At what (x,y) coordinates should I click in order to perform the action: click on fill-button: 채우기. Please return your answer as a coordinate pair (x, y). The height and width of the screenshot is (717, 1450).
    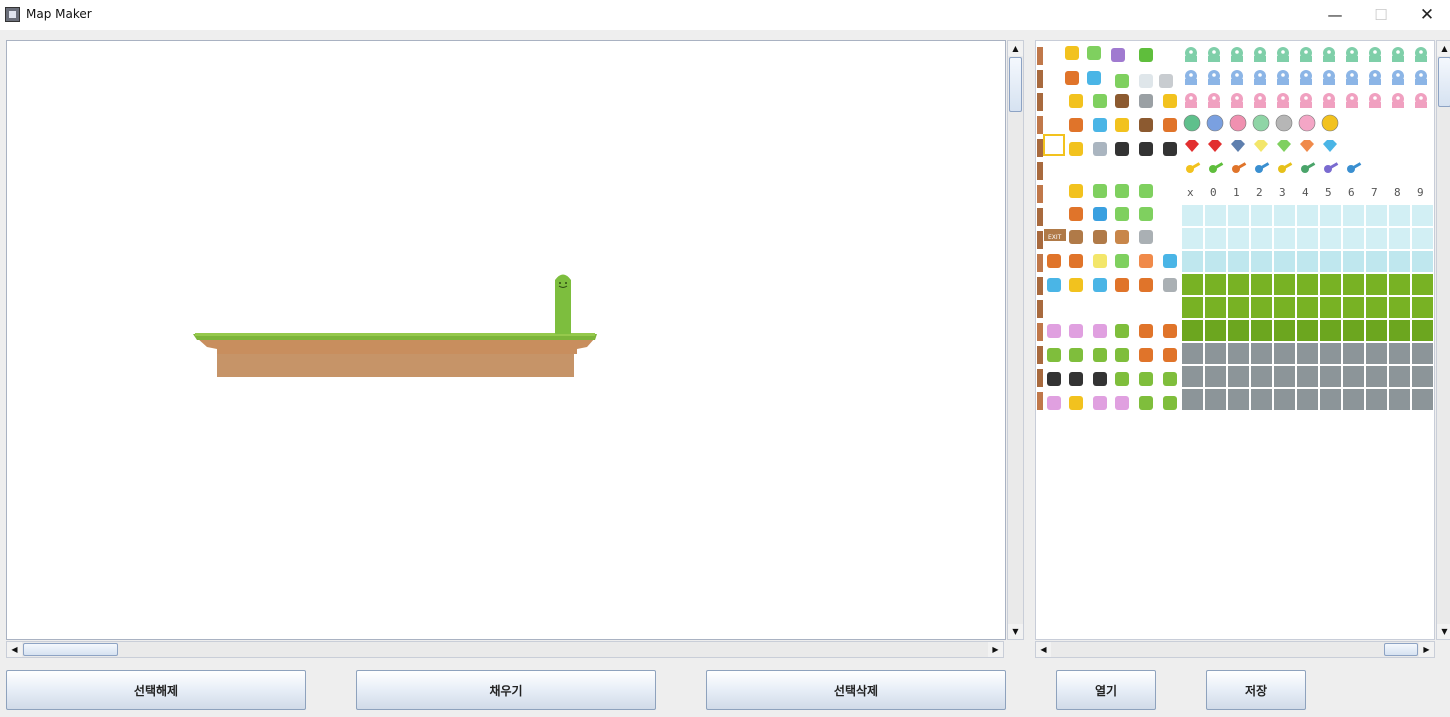
    Looking at the image, I should click on (506, 690).